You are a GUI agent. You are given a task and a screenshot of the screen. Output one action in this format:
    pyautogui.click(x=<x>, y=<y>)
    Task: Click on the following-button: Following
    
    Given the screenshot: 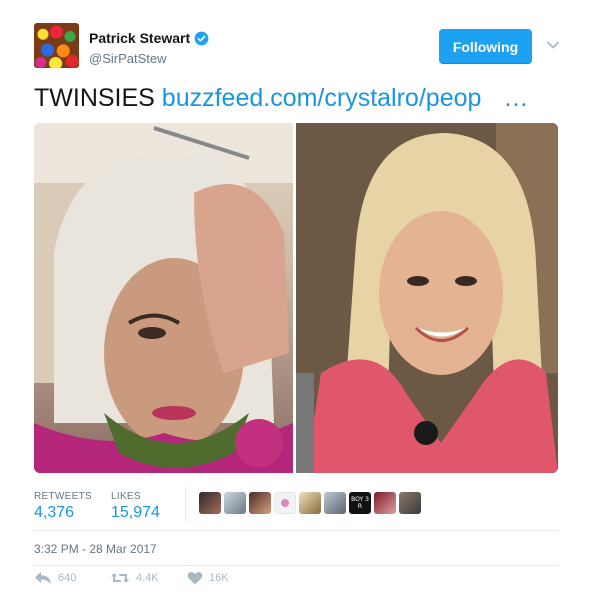 What is the action you would take?
    pyautogui.click(x=485, y=46)
    